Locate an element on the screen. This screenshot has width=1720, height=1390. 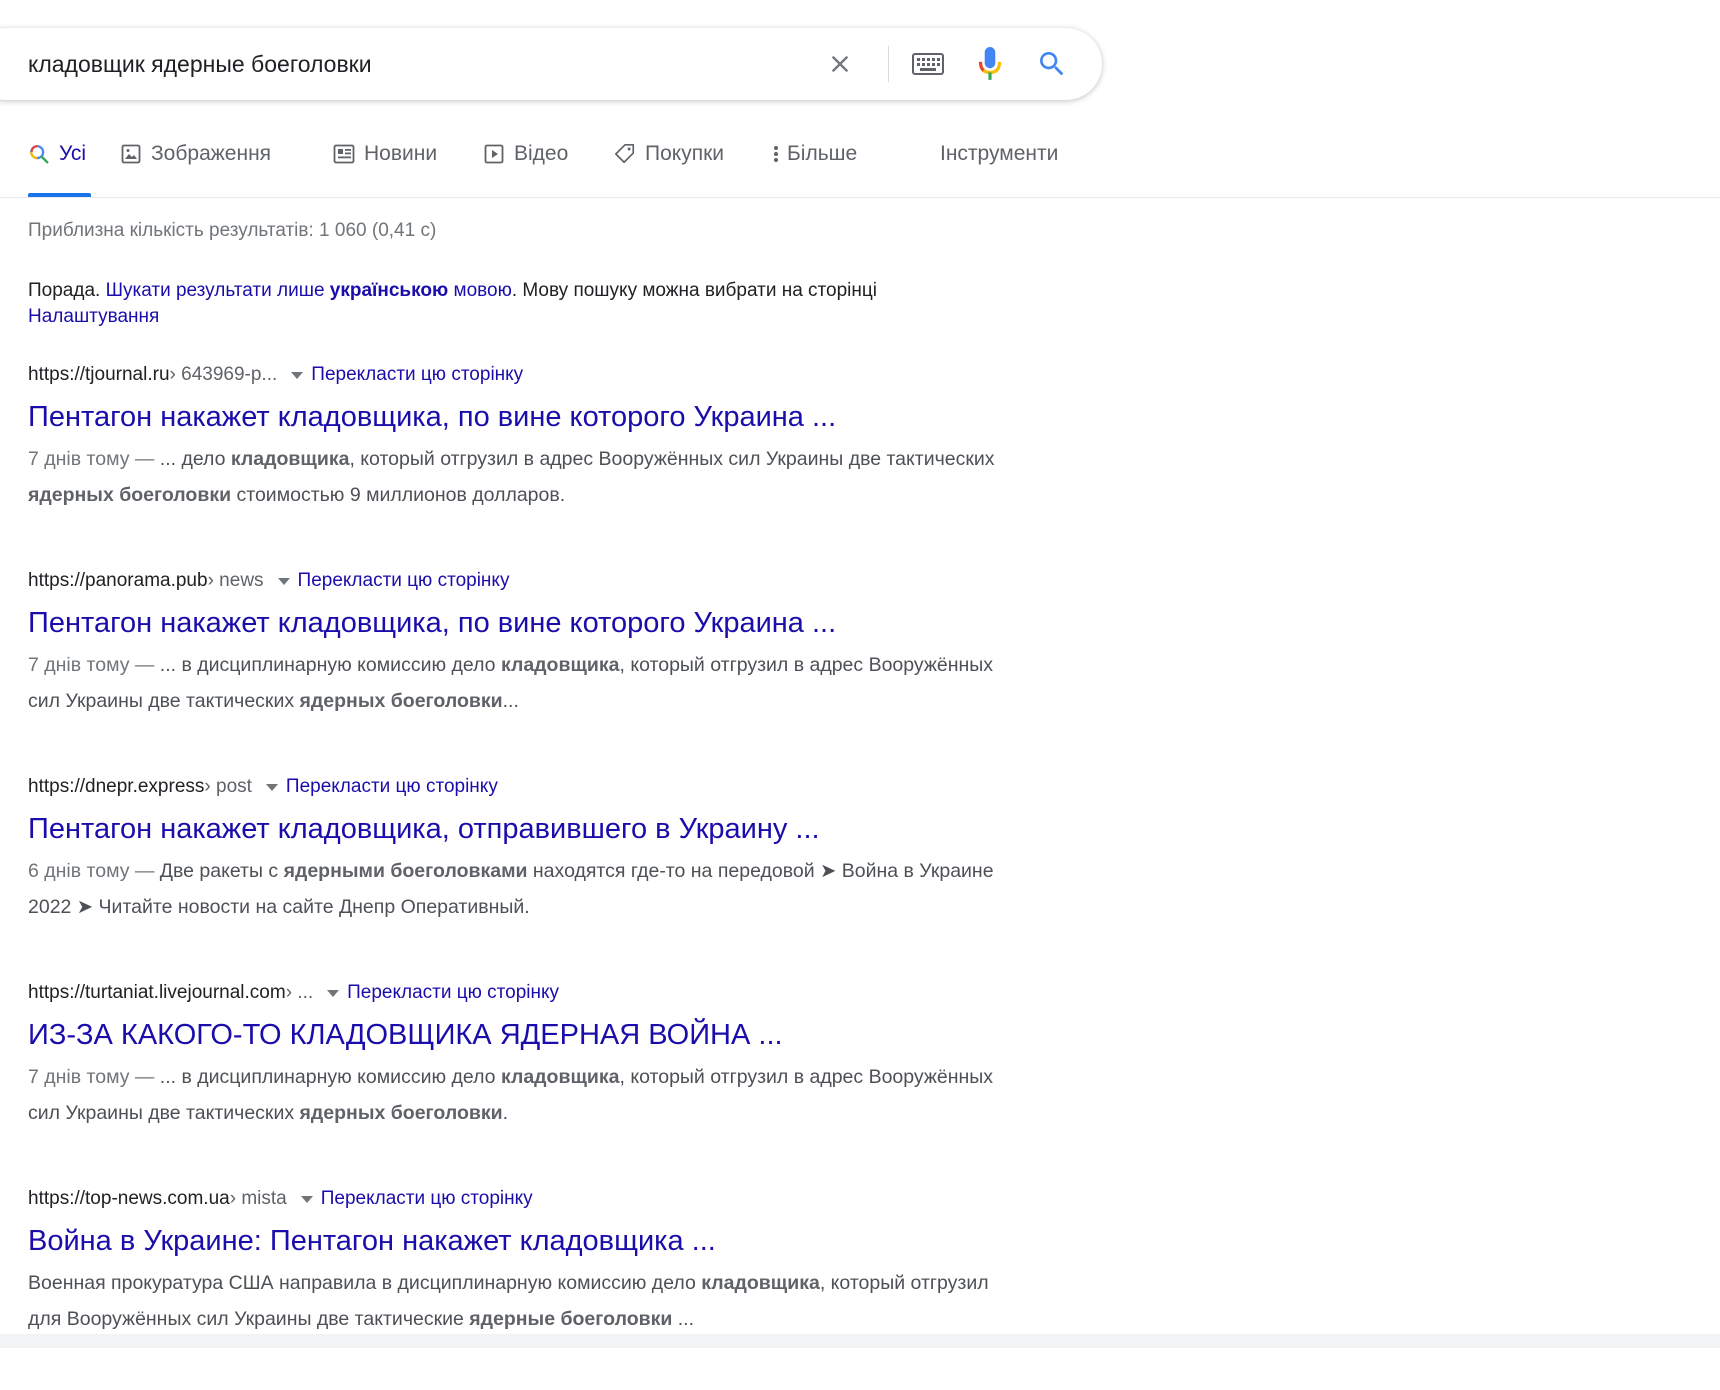
tab-label: Усі is located at coordinates (73, 153).